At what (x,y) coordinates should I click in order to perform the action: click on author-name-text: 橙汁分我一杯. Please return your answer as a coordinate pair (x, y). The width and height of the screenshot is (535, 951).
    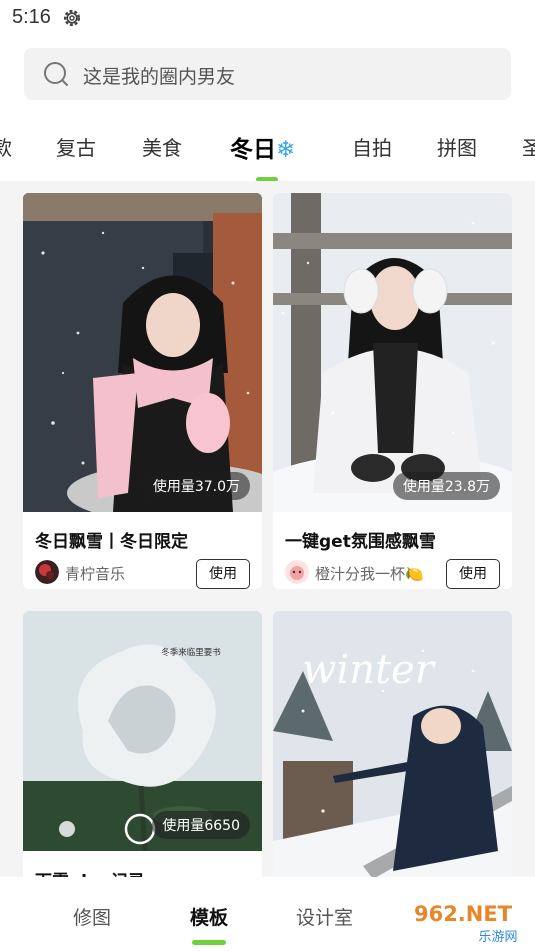
    Looking at the image, I should click on (360, 574).